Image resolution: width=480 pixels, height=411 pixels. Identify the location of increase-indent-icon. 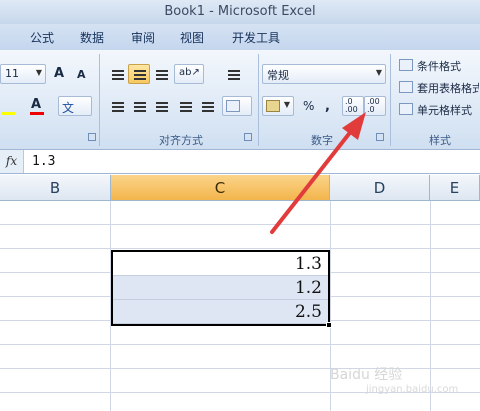
(208, 107).